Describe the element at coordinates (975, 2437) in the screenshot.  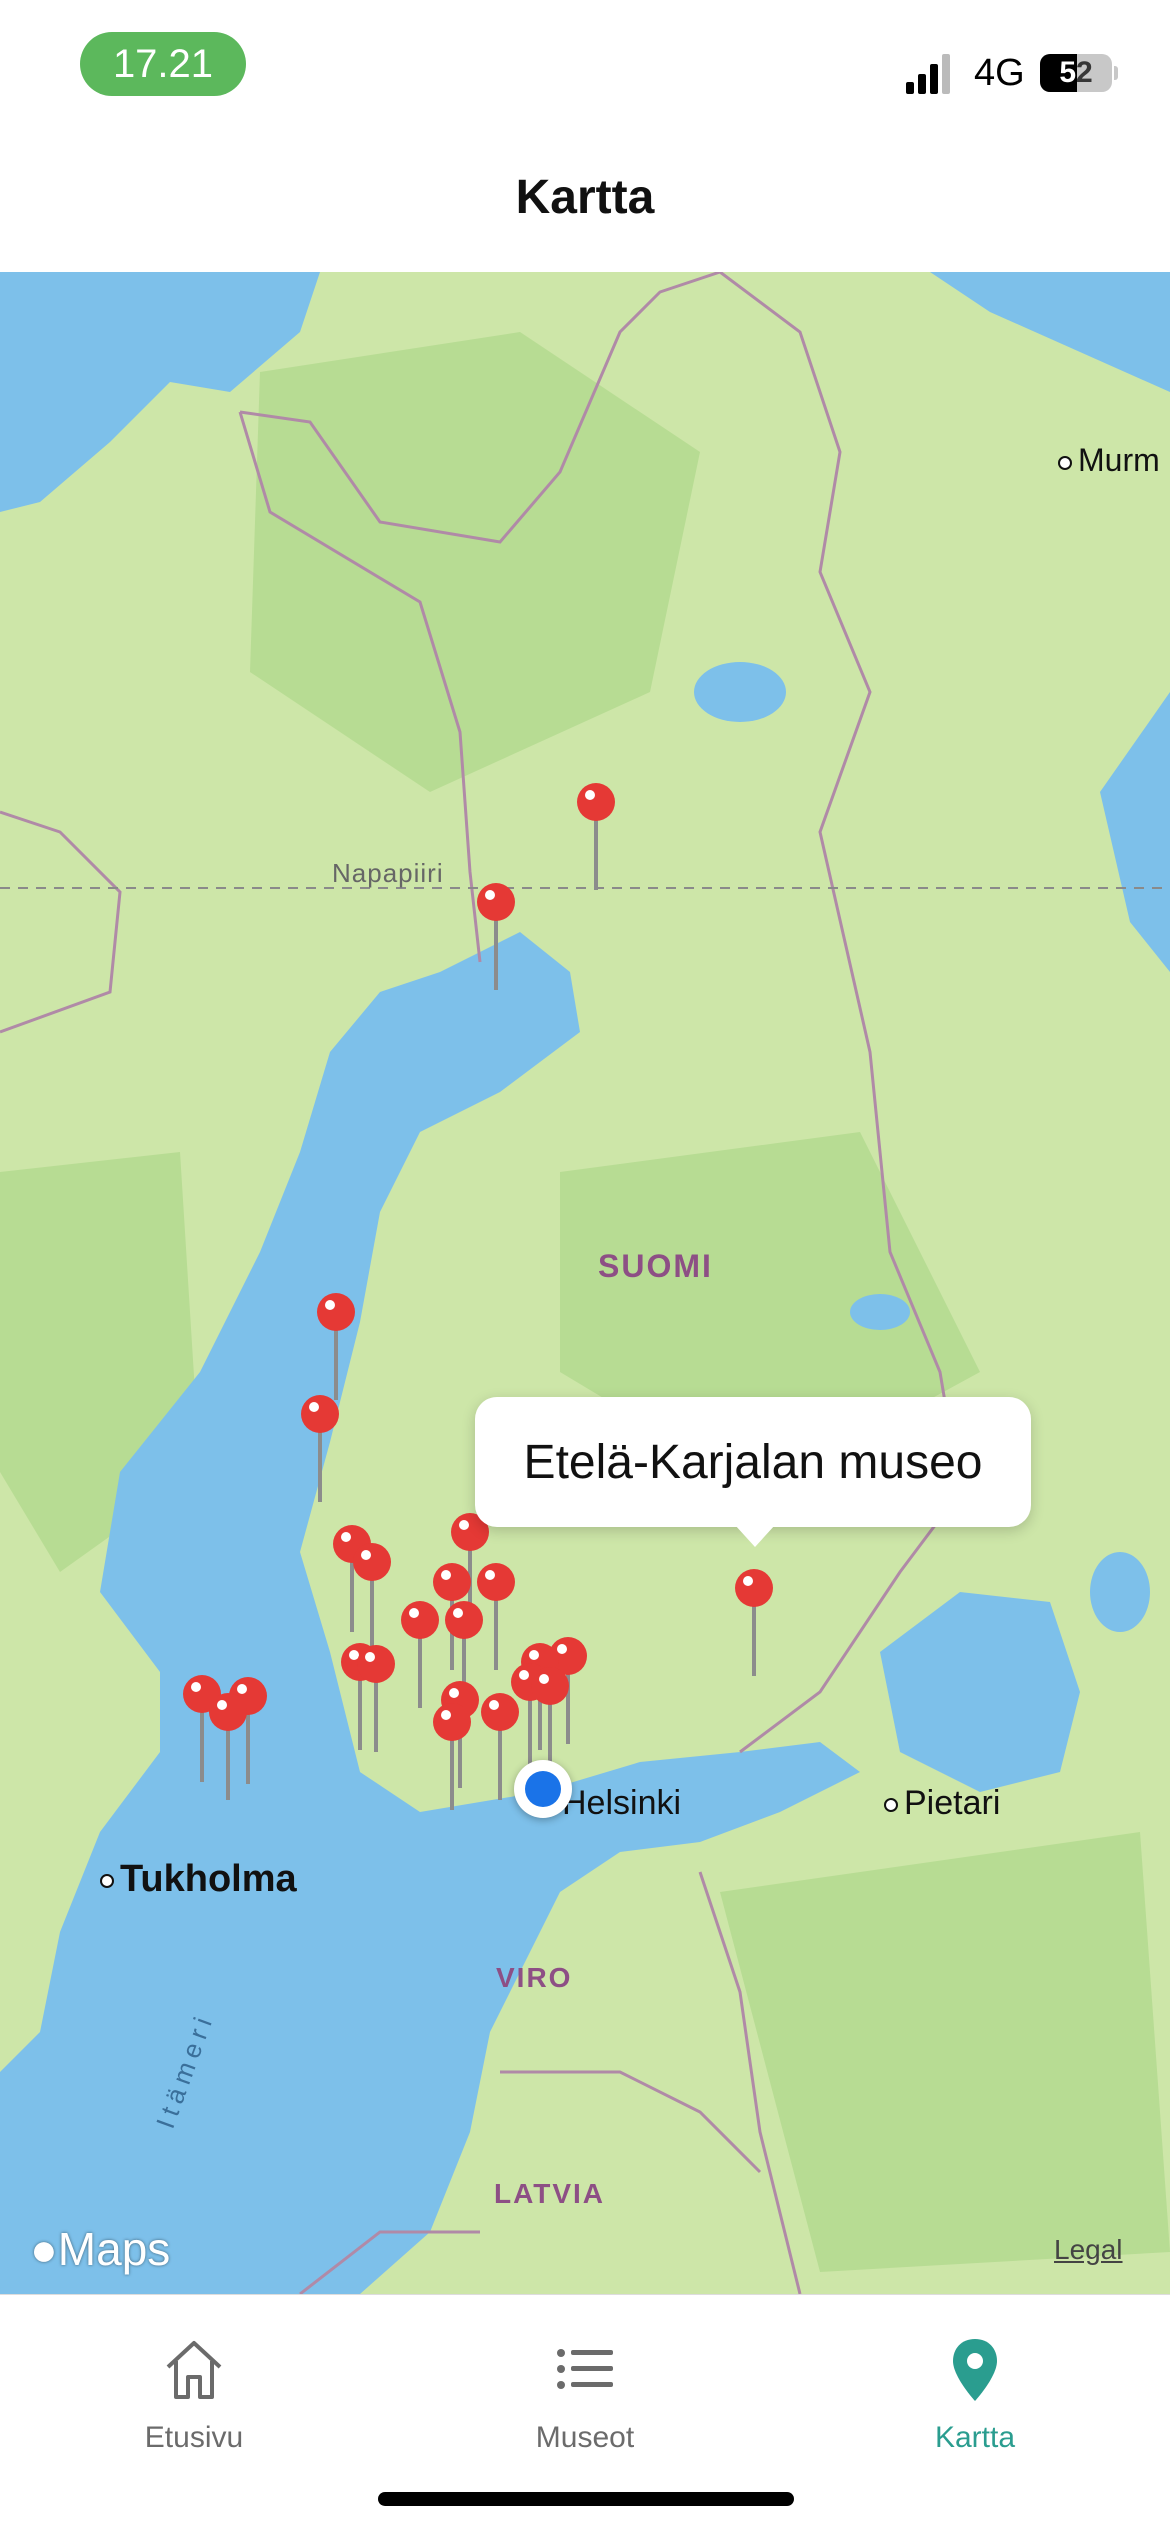
I see `tab-label: Kartta` at that location.